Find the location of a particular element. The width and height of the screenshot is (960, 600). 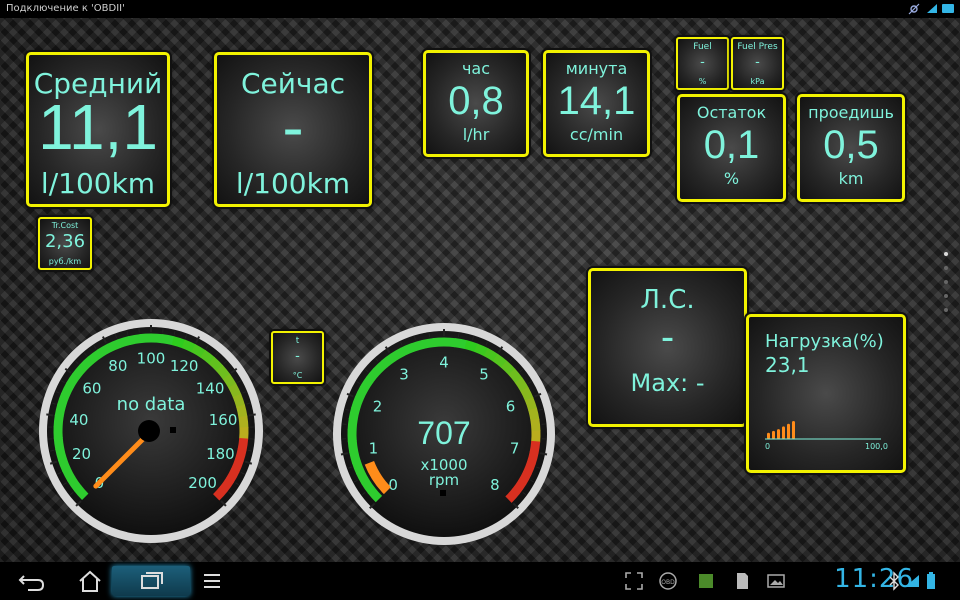

minute-consumption-panel: минута 14,1 cc/min is located at coordinates (596, 103).